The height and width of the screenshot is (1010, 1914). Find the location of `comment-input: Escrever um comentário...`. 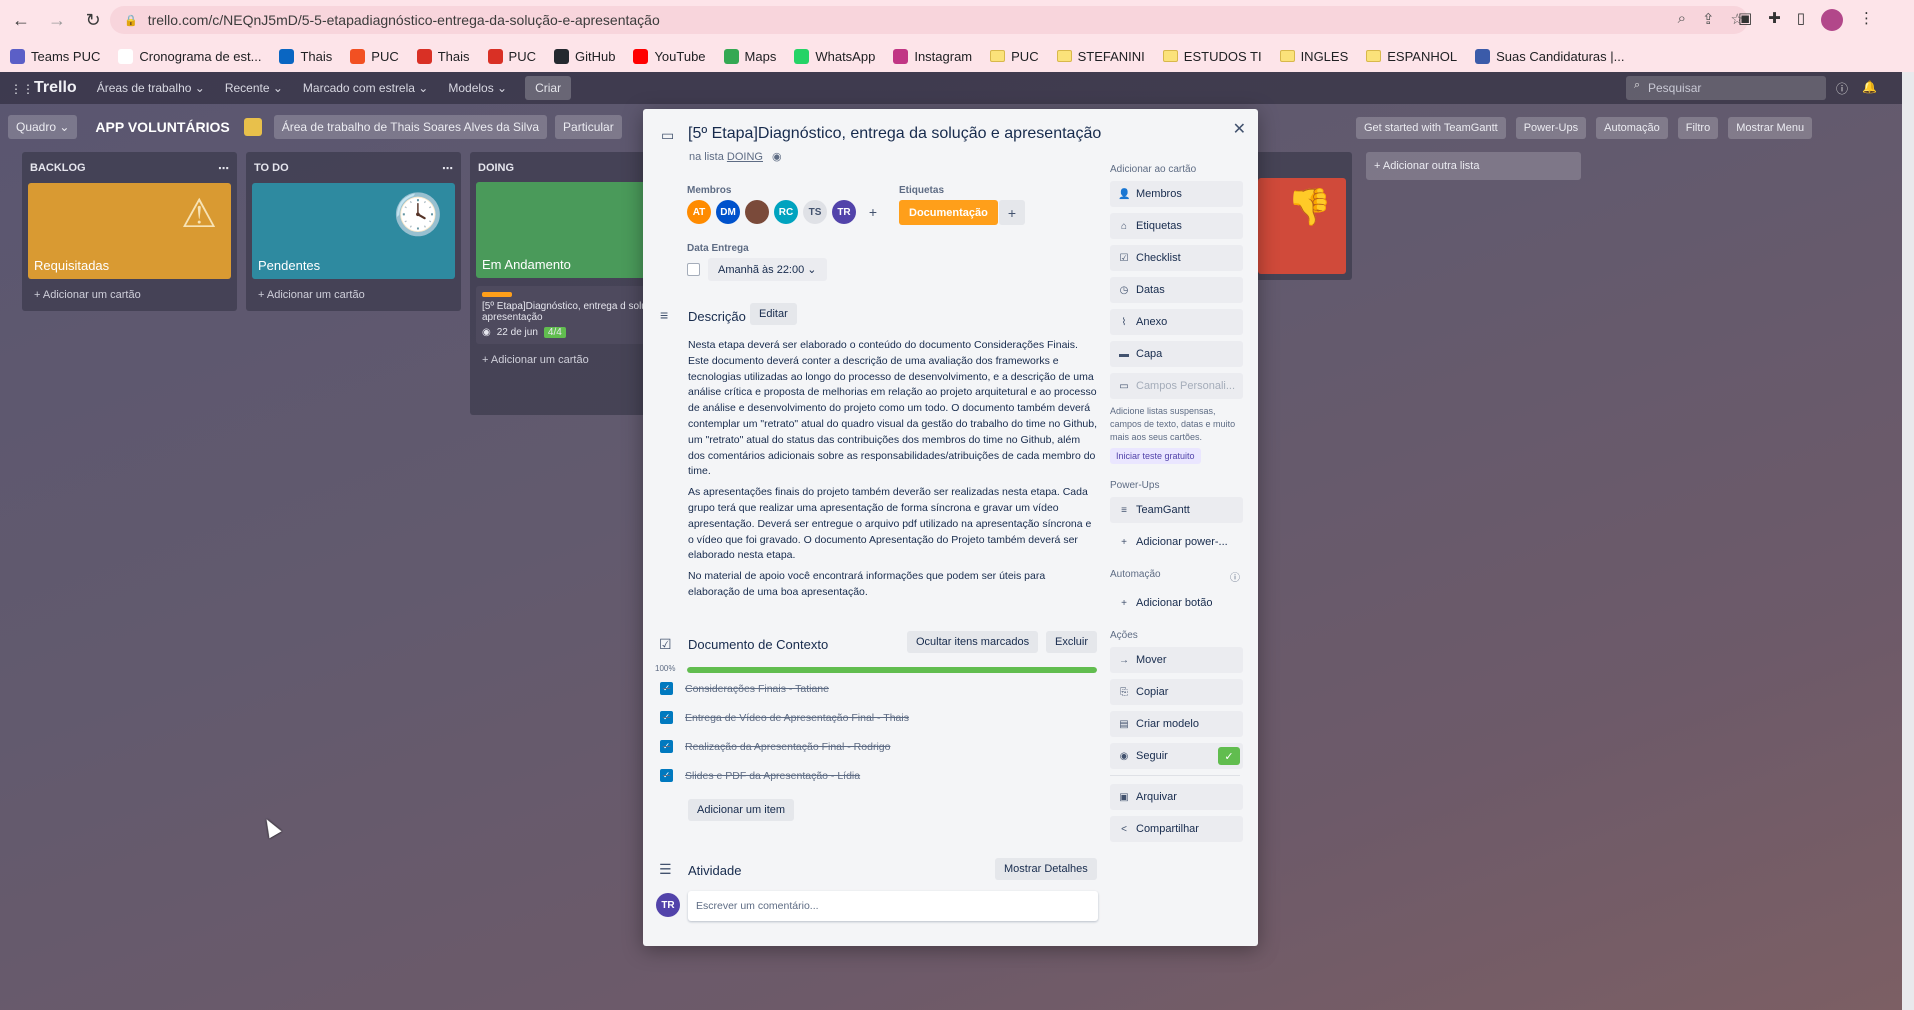

comment-input: Escrever um comentário... is located at coordinates (893, 906).